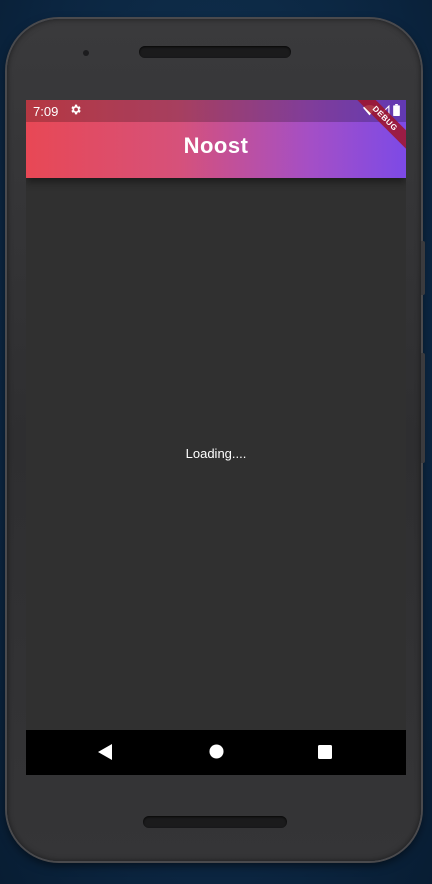 The image size is (432, 884). What do you see at coordinates (325, 753) in the screenshot?
I see `recents-square-icon` at bounding box center [325, 753].